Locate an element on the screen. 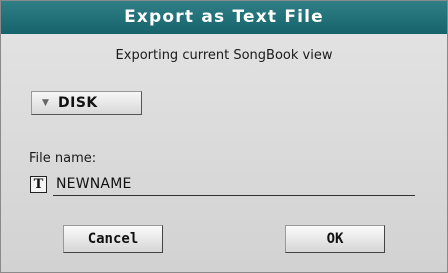 This screenshot has width=448, height=273. dialog-subtitle: Exporting current SongBook view is located at coordinates (224, 55).